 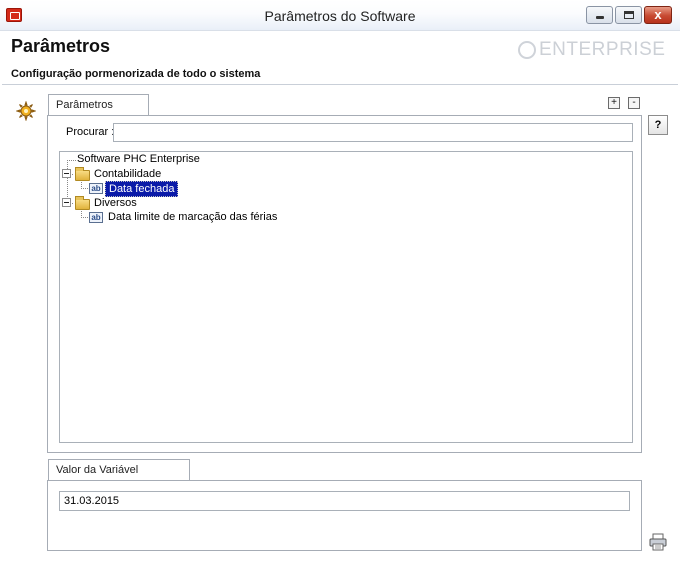 I want to click on window-title: Parâmetros do Software, so click(x=340, y=16).